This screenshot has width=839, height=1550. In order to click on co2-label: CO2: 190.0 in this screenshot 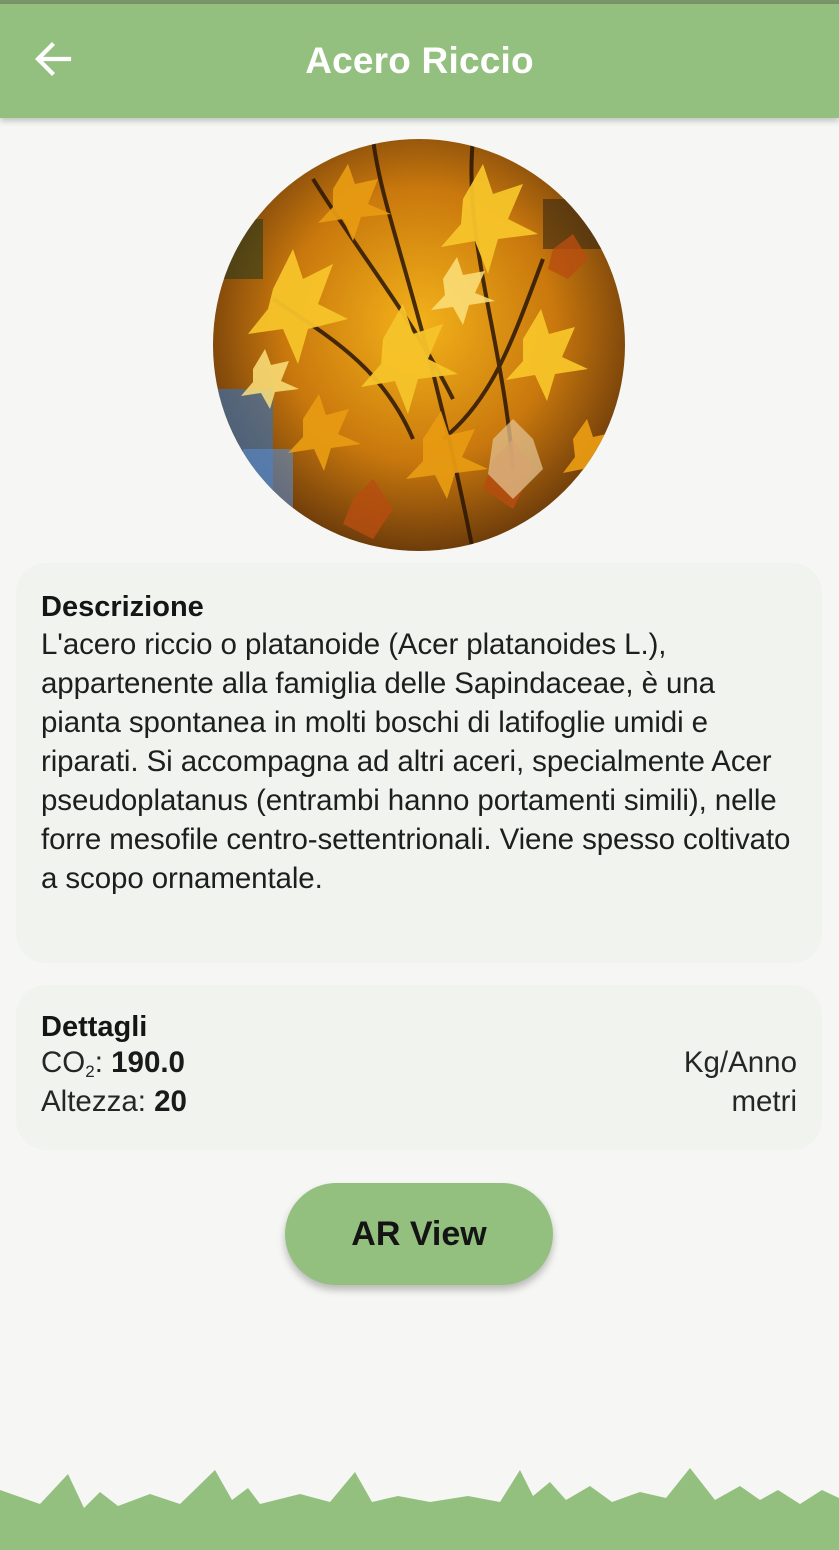, I will do `click(113, 1063)`.